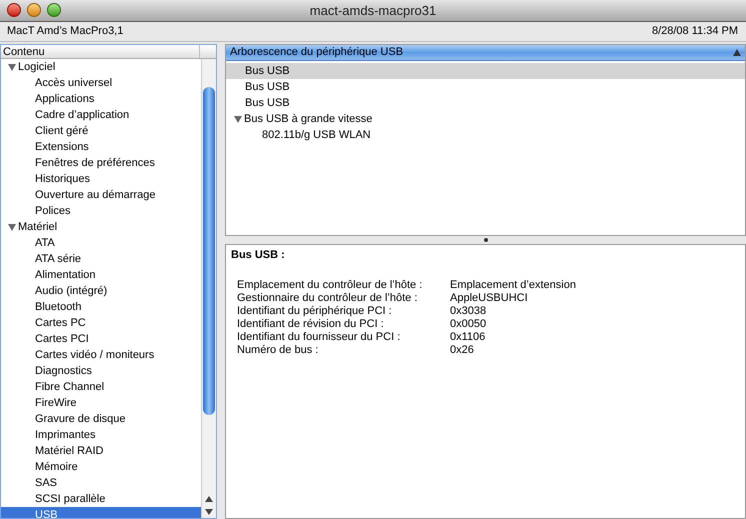  What do you see at coordinates (101, 227) in the screenshot?
I see `tree-group: Matériel` at bounding box center [101, 227].